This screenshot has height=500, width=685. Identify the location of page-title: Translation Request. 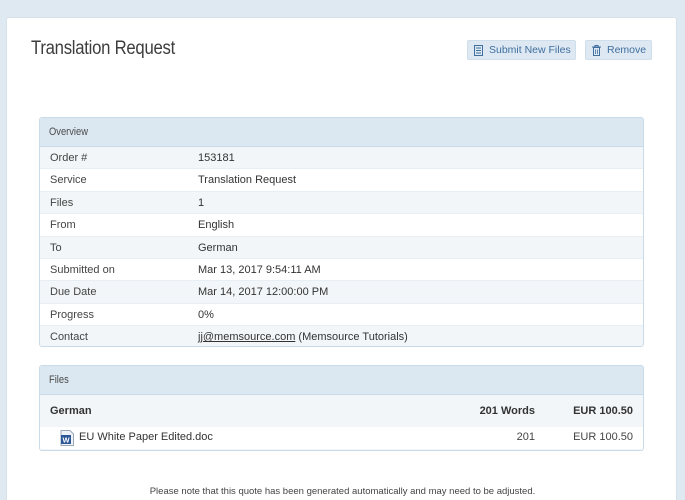
(103, 48).